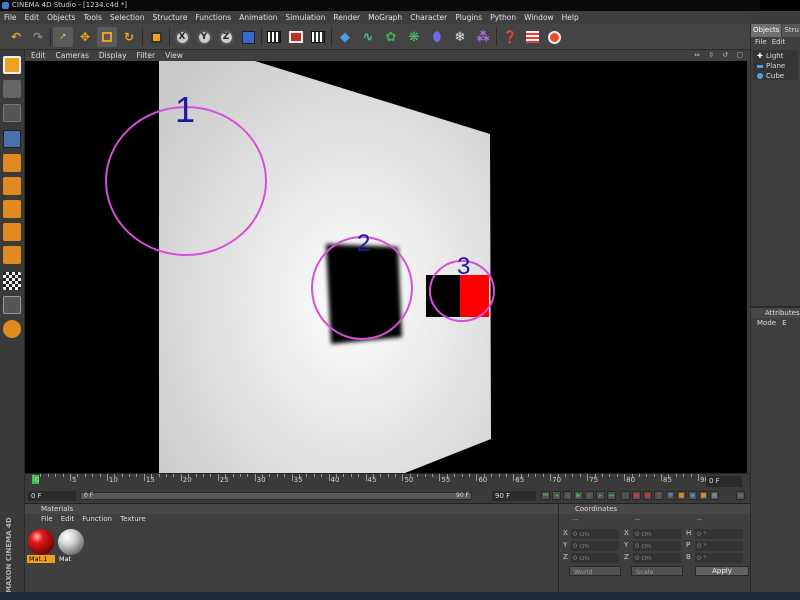  Describe the element at coordinates (72, 55) in the screenshot. I see `viewport-menu-cameras: Cameras` at that location.